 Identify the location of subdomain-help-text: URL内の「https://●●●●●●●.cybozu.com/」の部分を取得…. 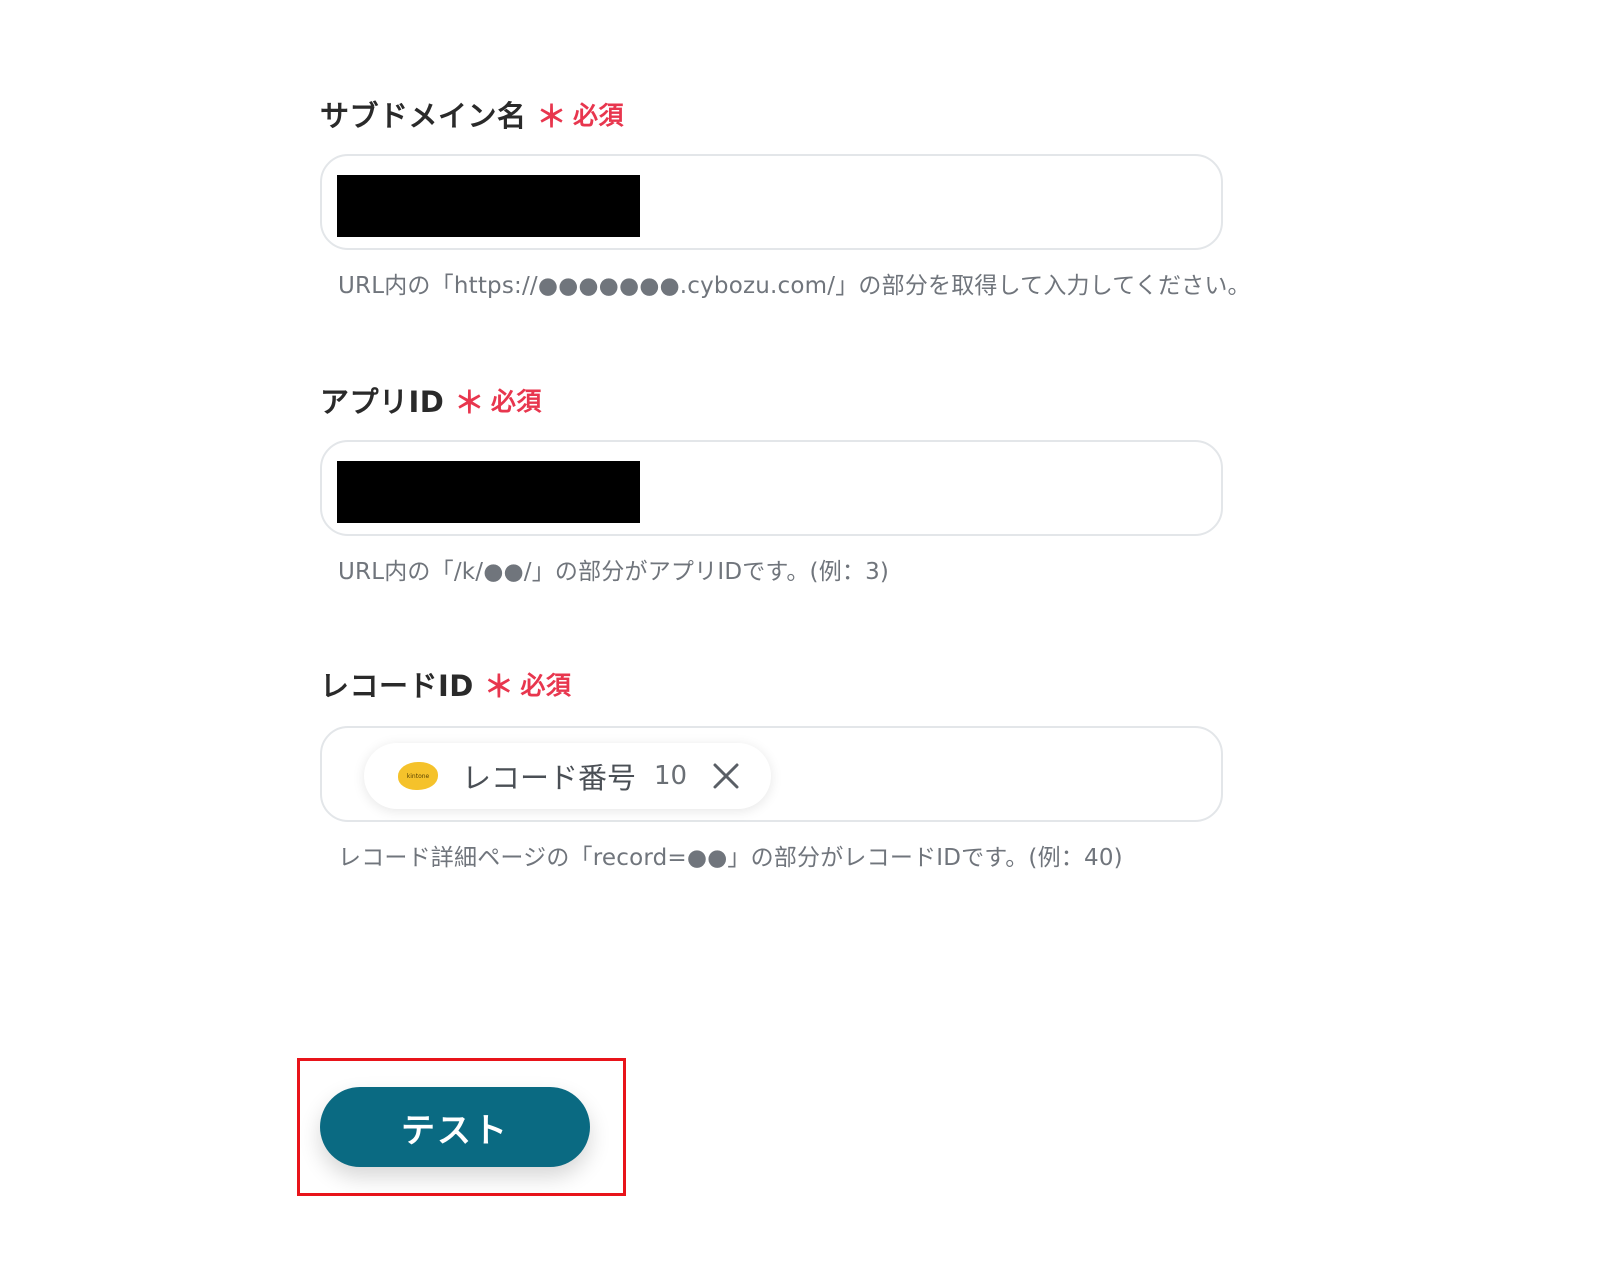
(794, 286).